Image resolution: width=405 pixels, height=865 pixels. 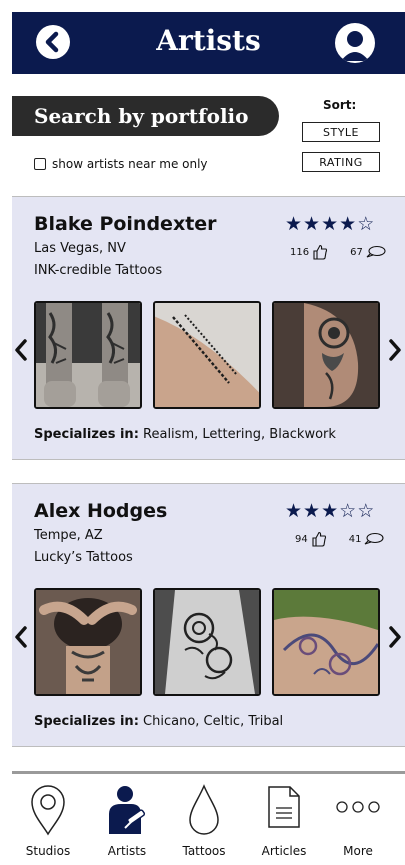 What do you see at coordinates (213, 721) in the screenshot?
I see `specialties-list: Chicano, Celtic, Tribal` at bounding box center [213, 721].